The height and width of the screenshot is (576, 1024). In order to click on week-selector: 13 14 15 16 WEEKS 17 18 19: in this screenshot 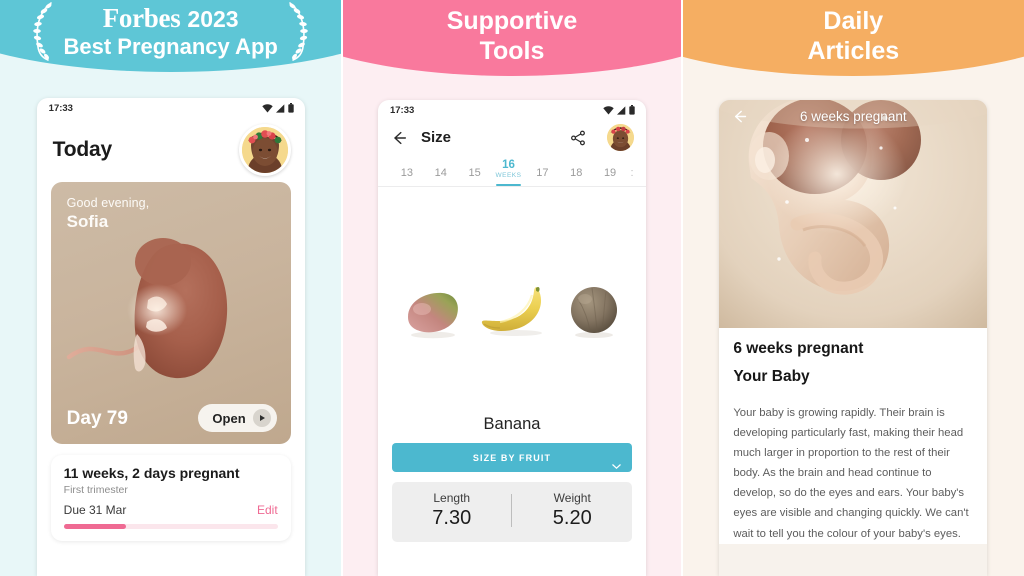, I will do `click(511, 171)`.